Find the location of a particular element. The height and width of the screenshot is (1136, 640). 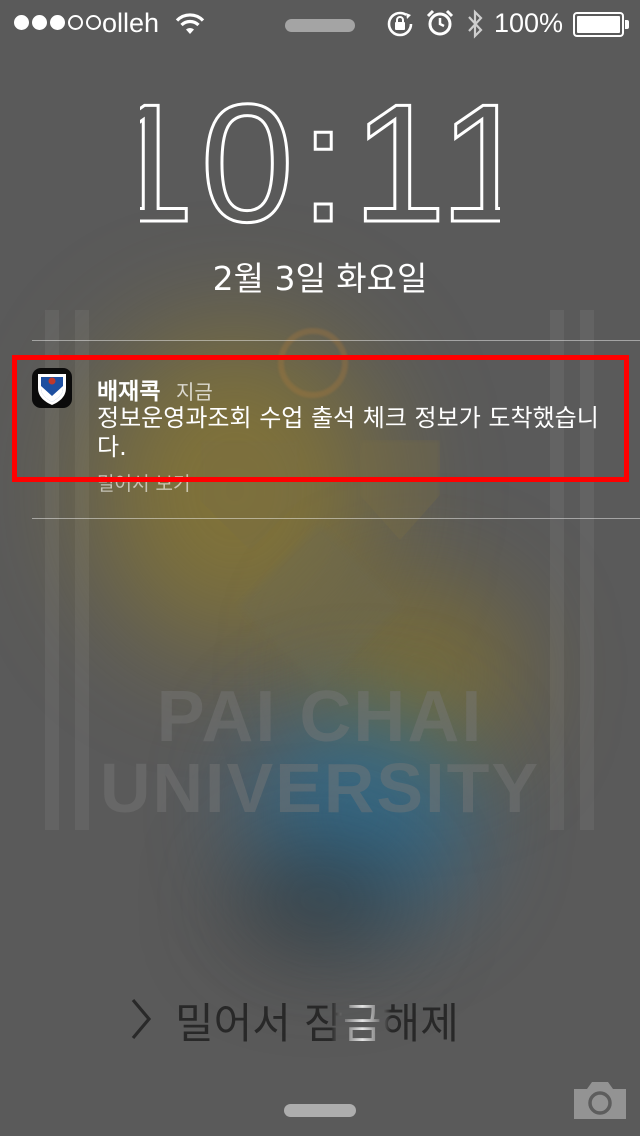

status-bar: olleh 100% is located at coordinates (320, 24).